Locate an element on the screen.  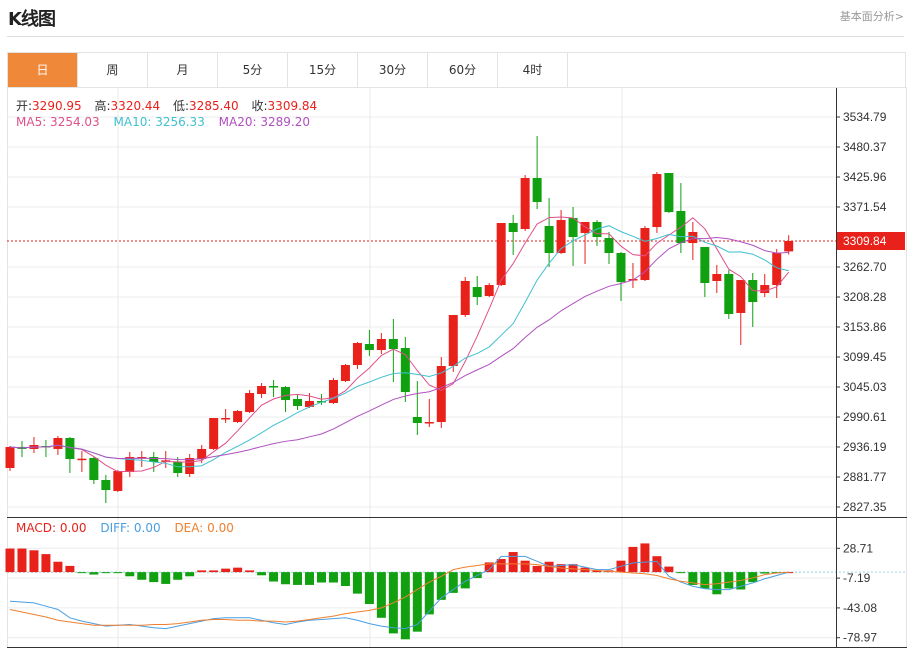
y-tick-label: 3153.86 is located at coordinates (865, 327).